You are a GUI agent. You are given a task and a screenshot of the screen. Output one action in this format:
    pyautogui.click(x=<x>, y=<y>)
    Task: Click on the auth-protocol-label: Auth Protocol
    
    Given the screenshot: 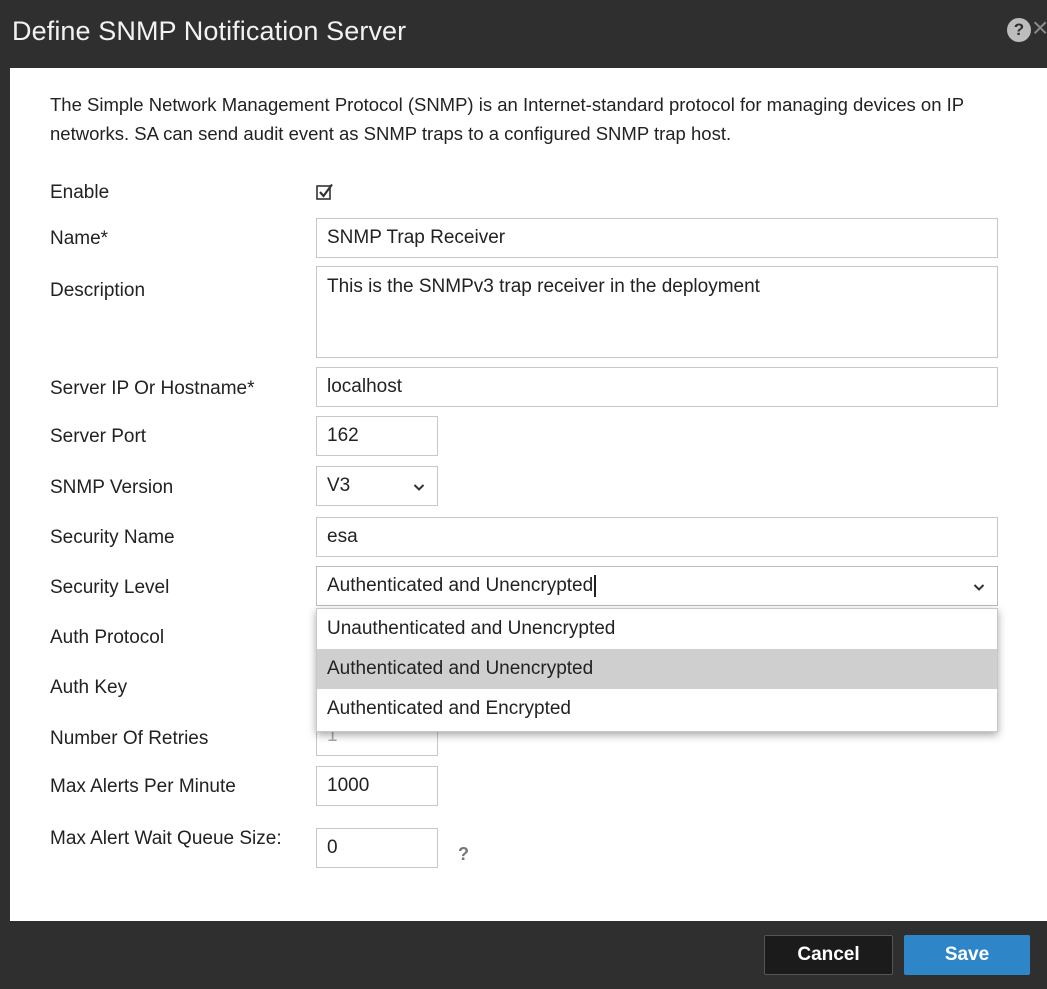 What is the action you would take?
    pyautogui.click(x=107, y=637)
    